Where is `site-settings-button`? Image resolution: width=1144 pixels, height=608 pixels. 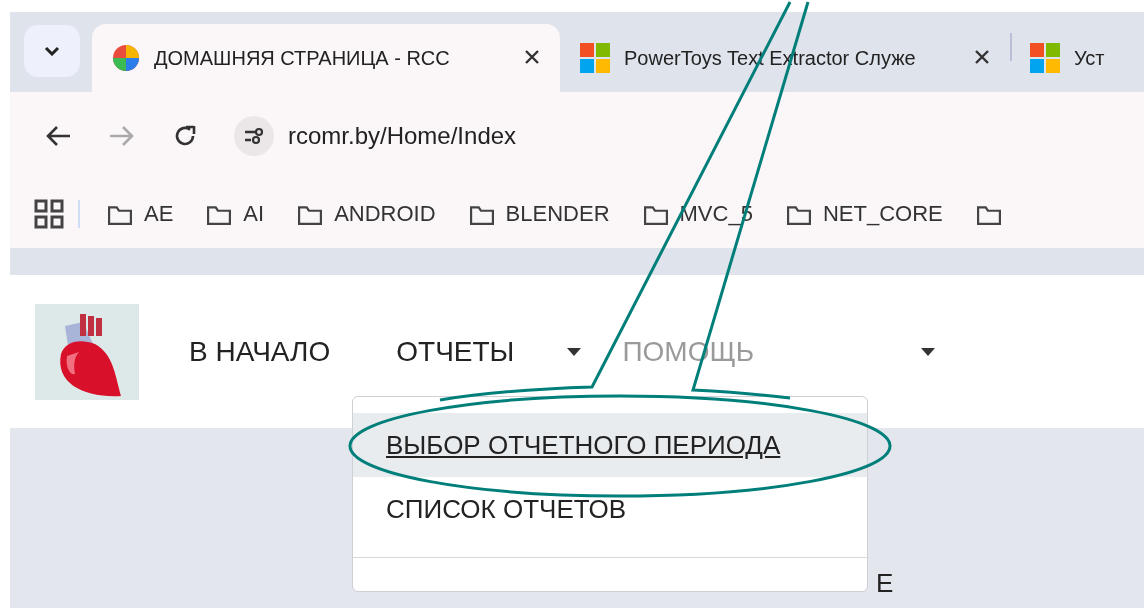
site-settings-button is located at coordinates (254, 136).